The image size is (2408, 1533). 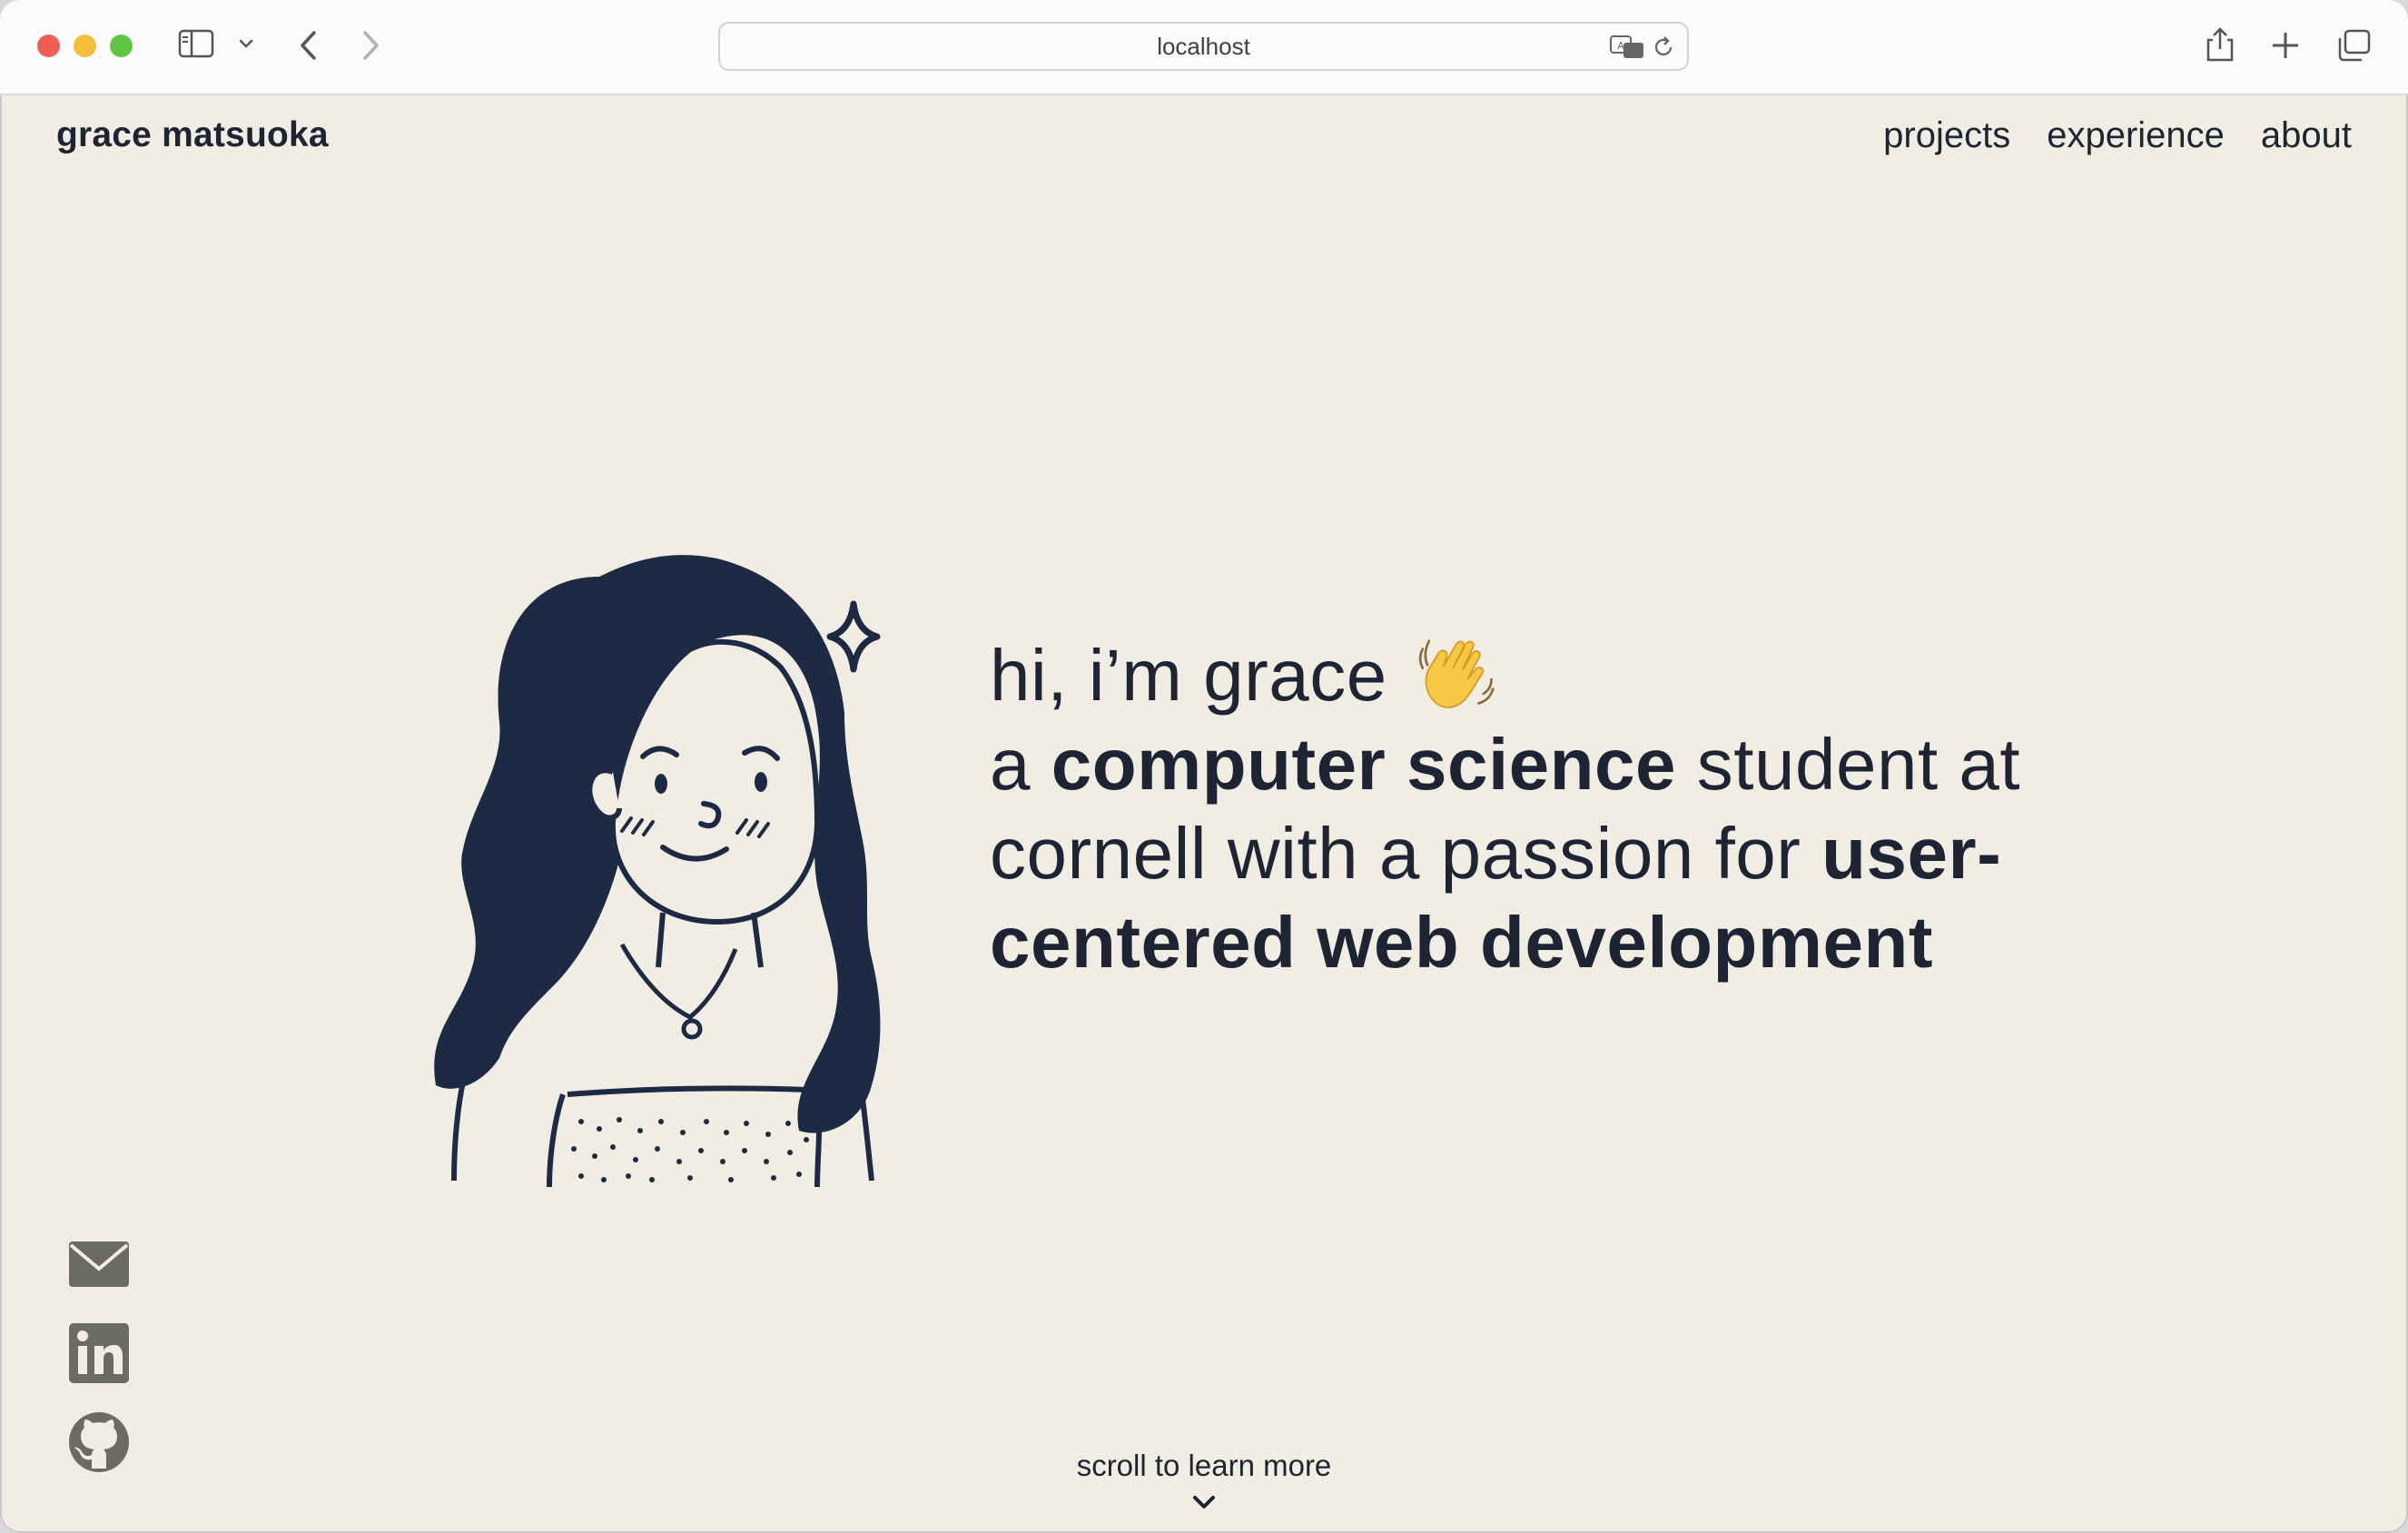 I want to click on sidebar-toggle-icon, so click(x=196, y=43).